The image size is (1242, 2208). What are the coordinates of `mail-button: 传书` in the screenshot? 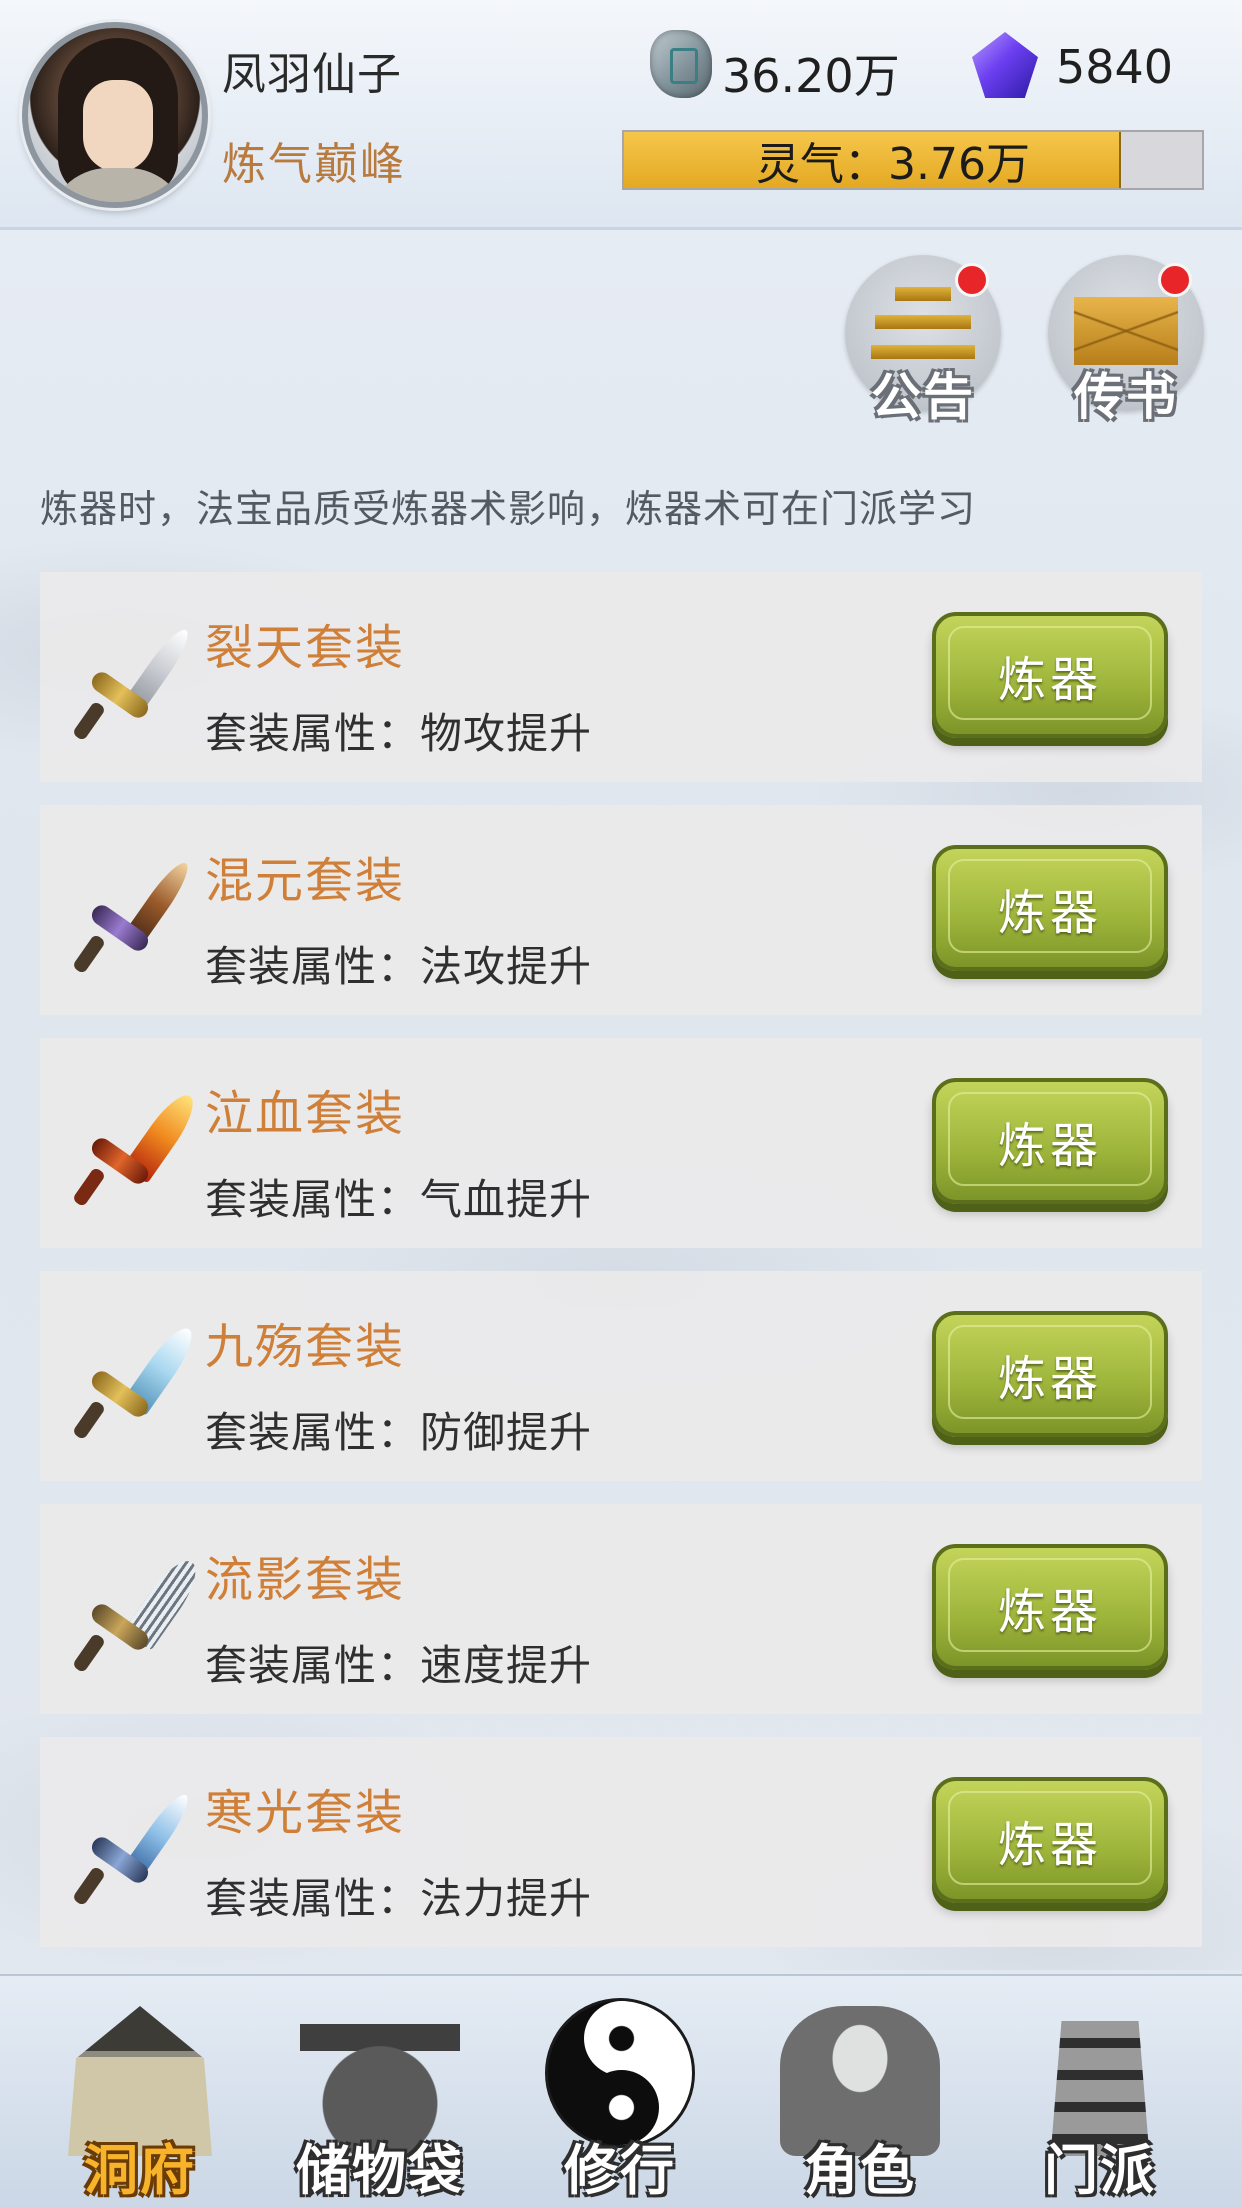 It's located at (1126, 340).